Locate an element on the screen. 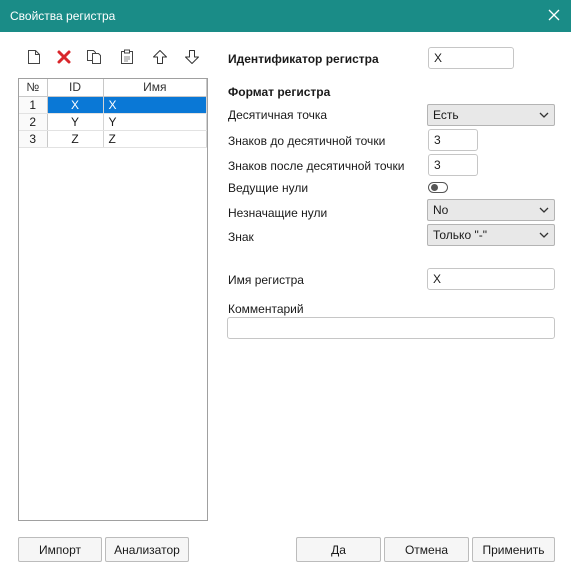 The image size is (571, 579). sign-label: Знак is located at coordinates (241, 237).